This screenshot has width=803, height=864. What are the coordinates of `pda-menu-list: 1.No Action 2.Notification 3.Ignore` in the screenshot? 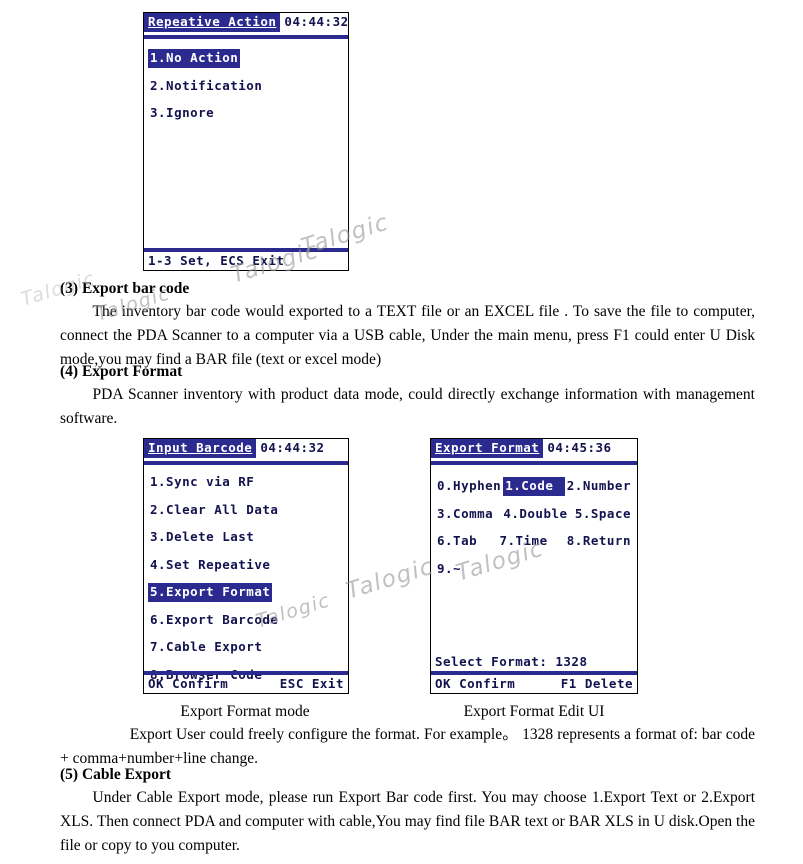 It's located at (246, 85).